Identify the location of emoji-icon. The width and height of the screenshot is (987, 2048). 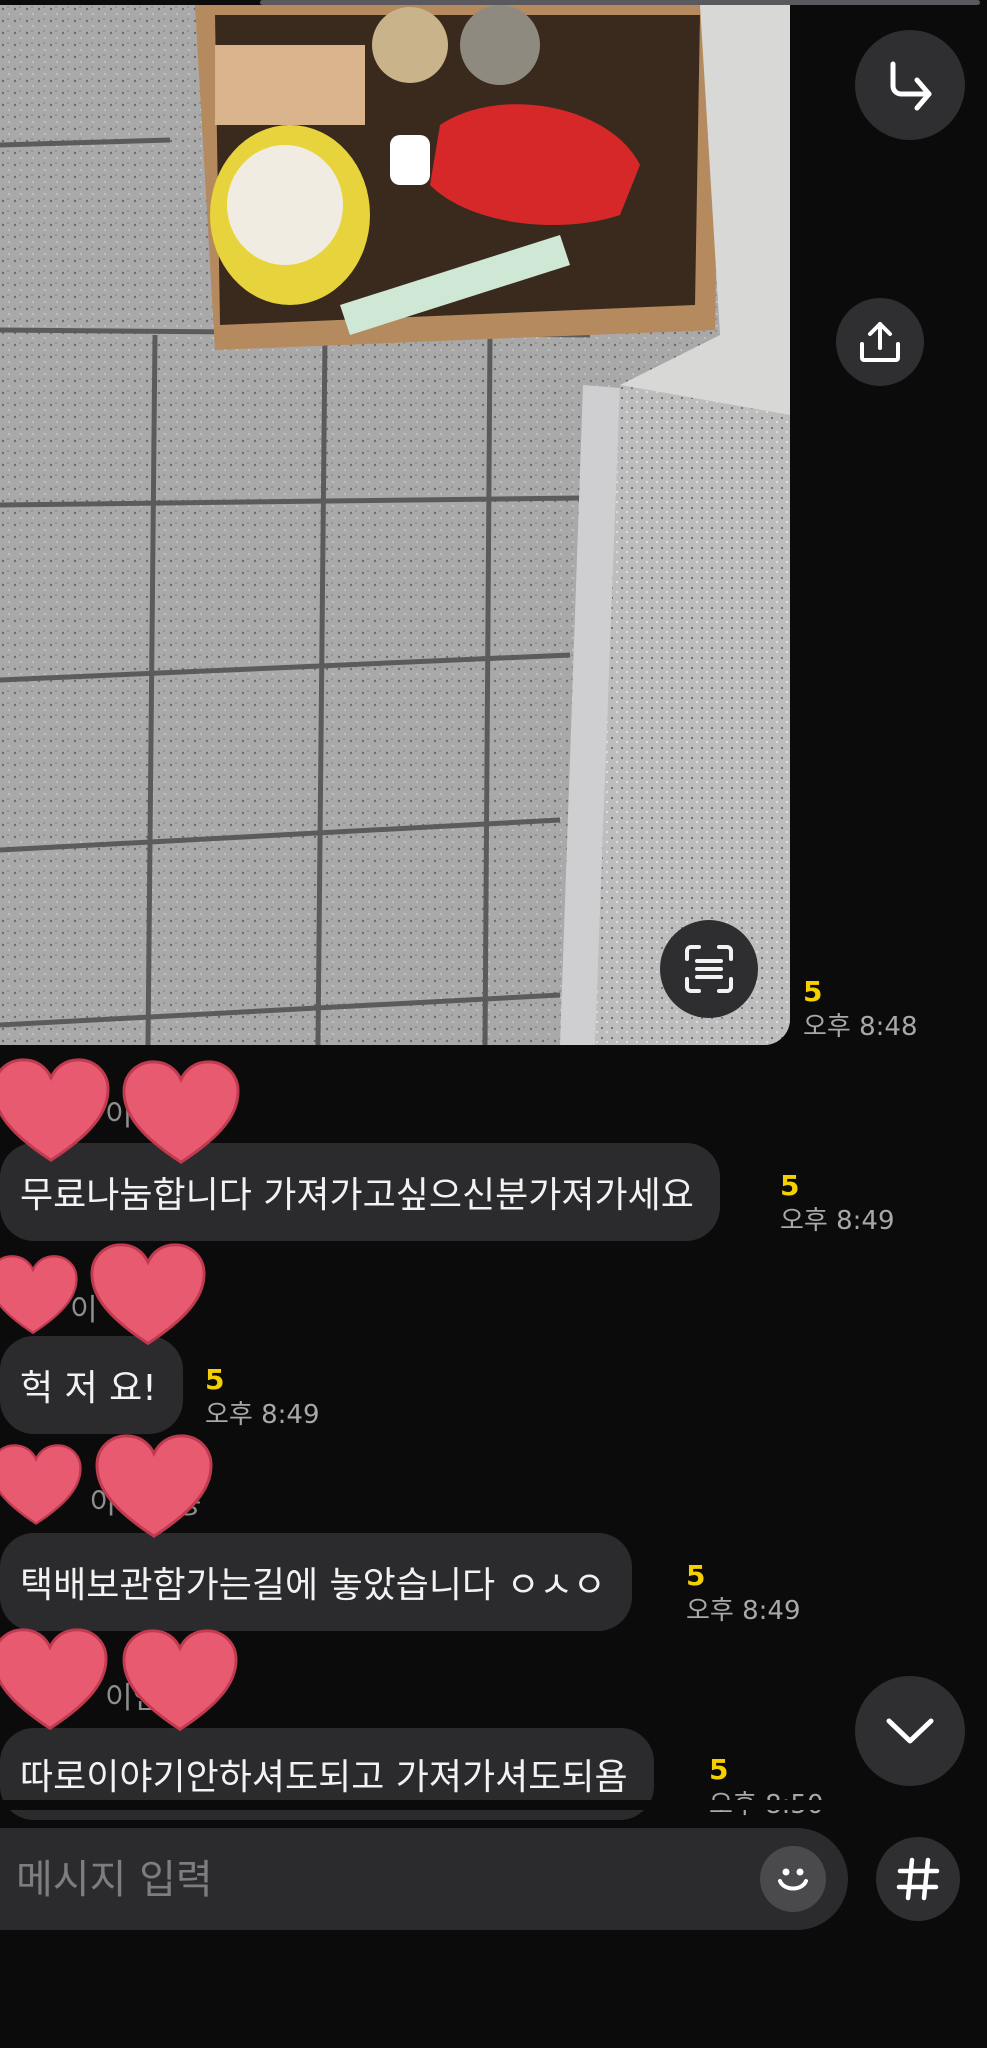
(793, 1879).